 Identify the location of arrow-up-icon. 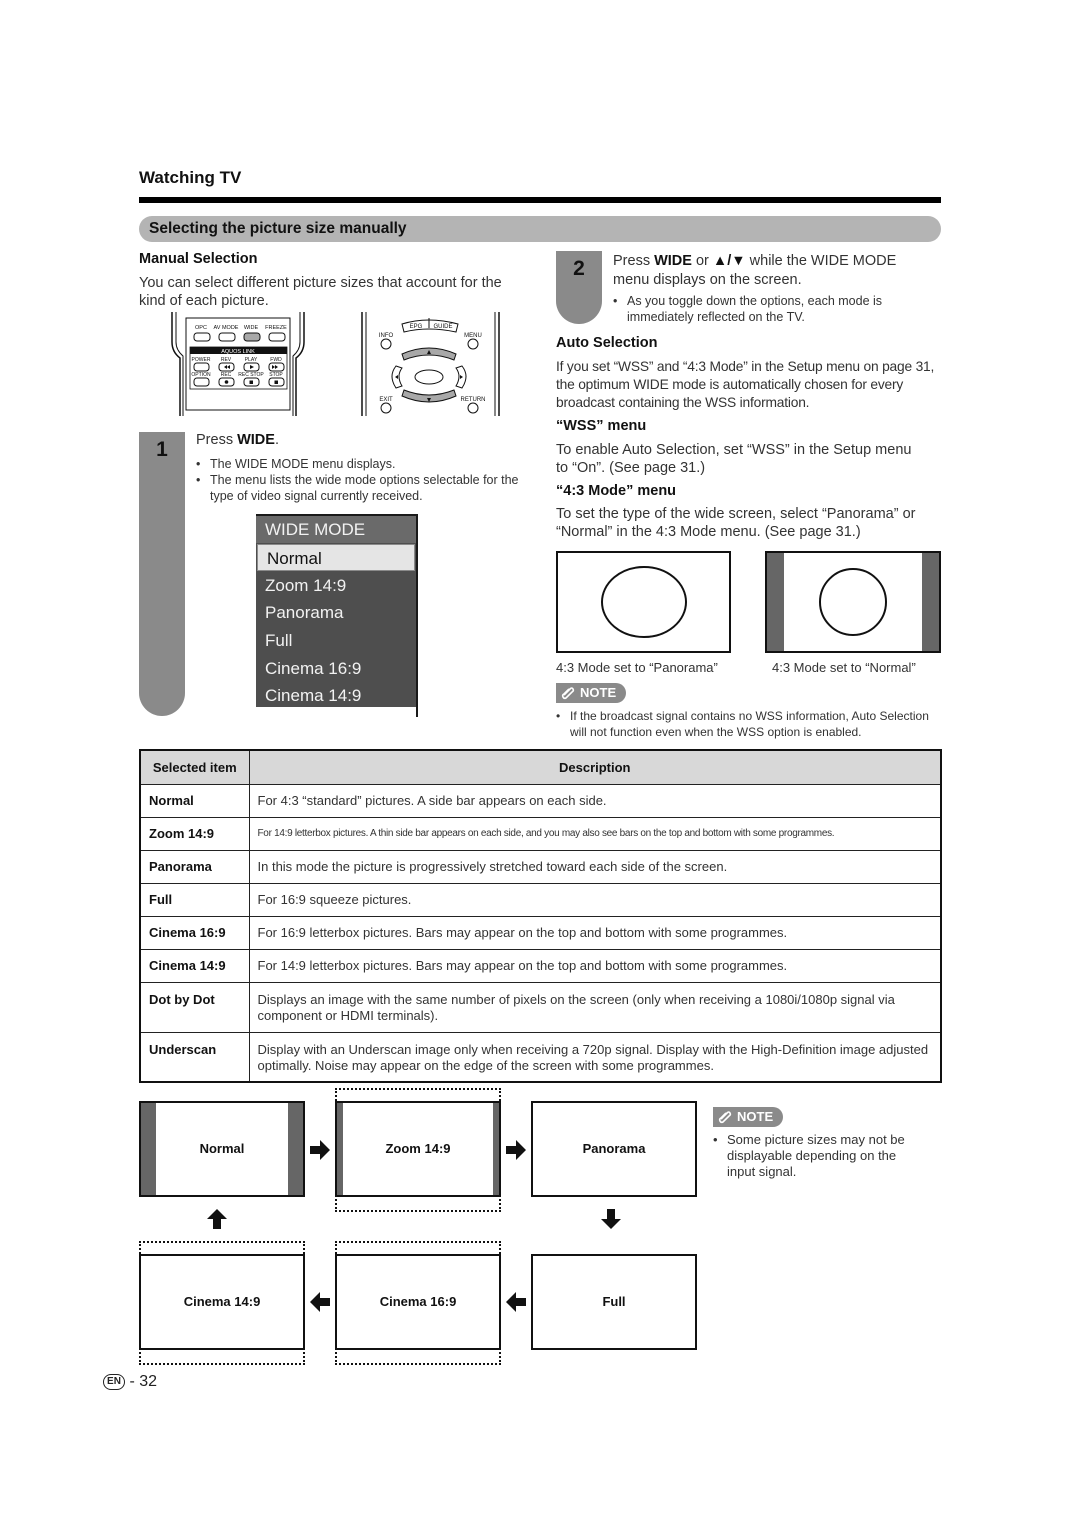
(217, 1219).